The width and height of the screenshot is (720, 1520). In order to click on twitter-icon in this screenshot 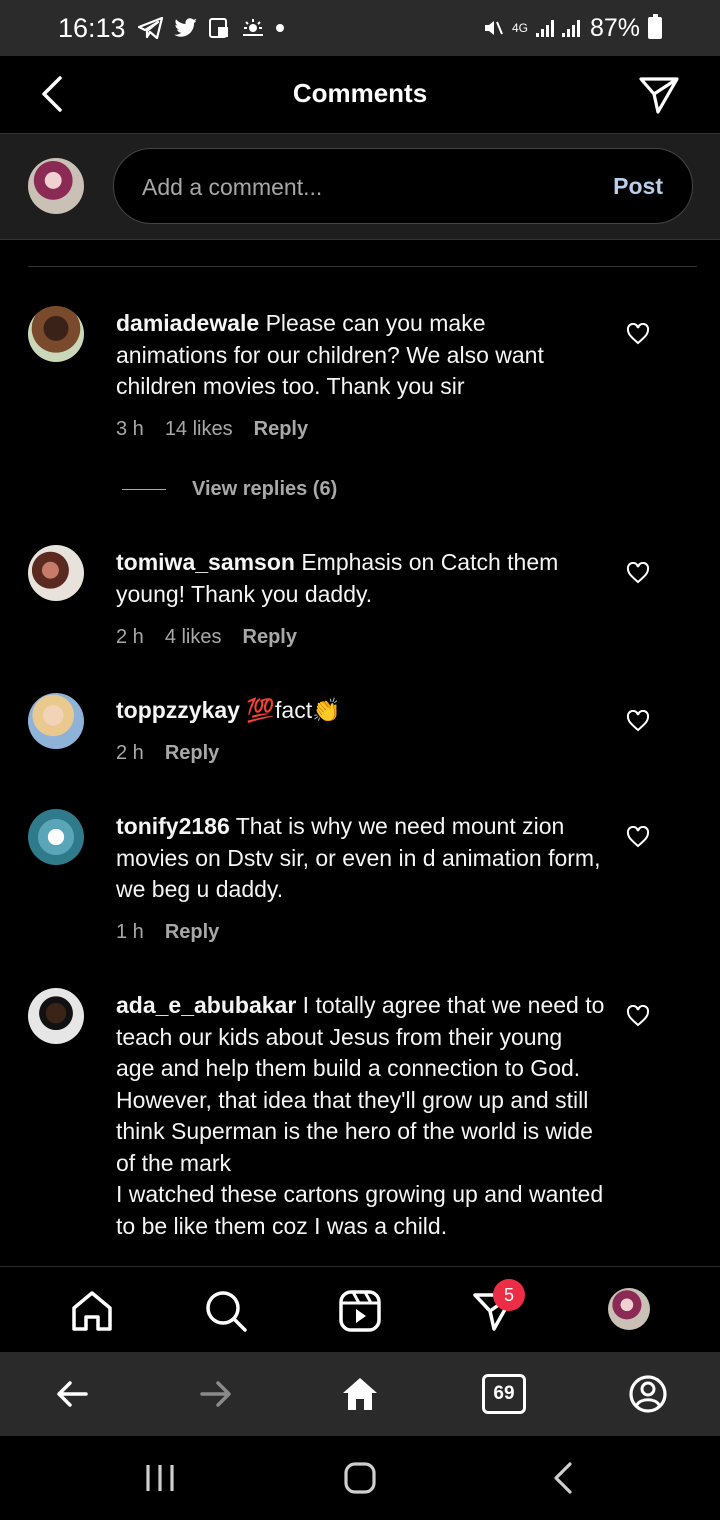, I will do `click(185, 27)`.